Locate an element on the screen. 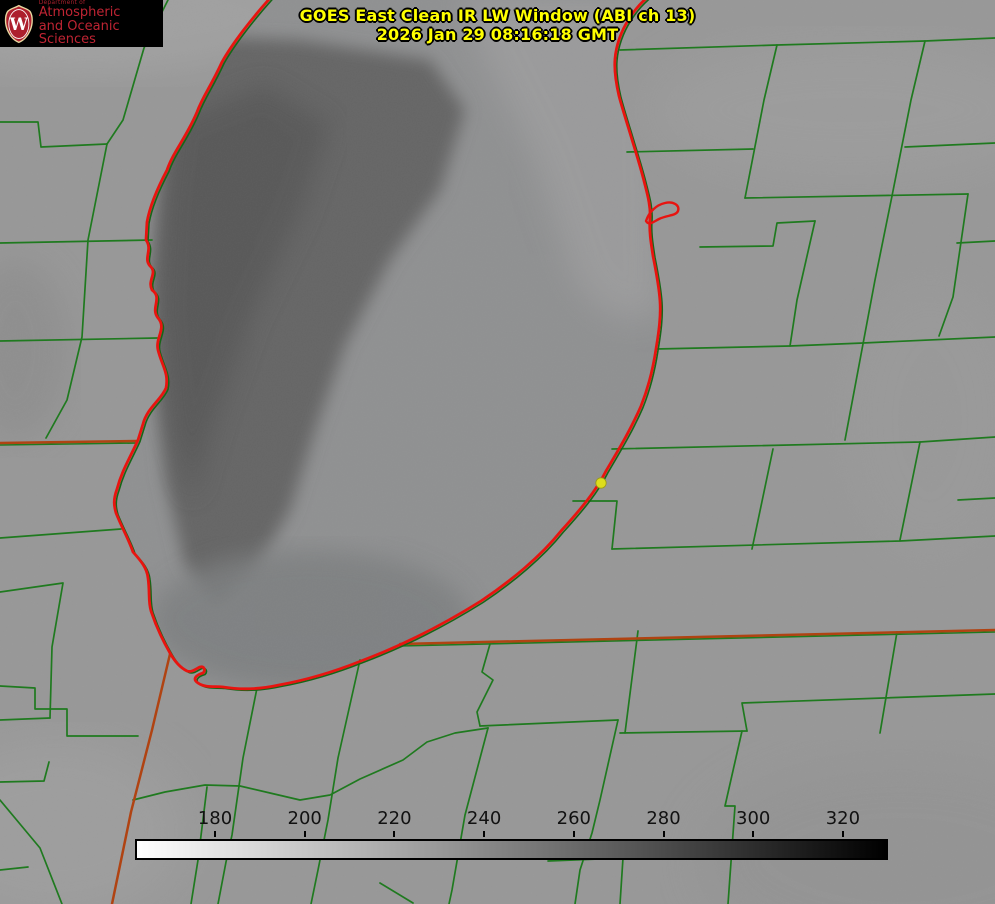  colorbar-tick-label: 320 is located at coordinates (843, 818).